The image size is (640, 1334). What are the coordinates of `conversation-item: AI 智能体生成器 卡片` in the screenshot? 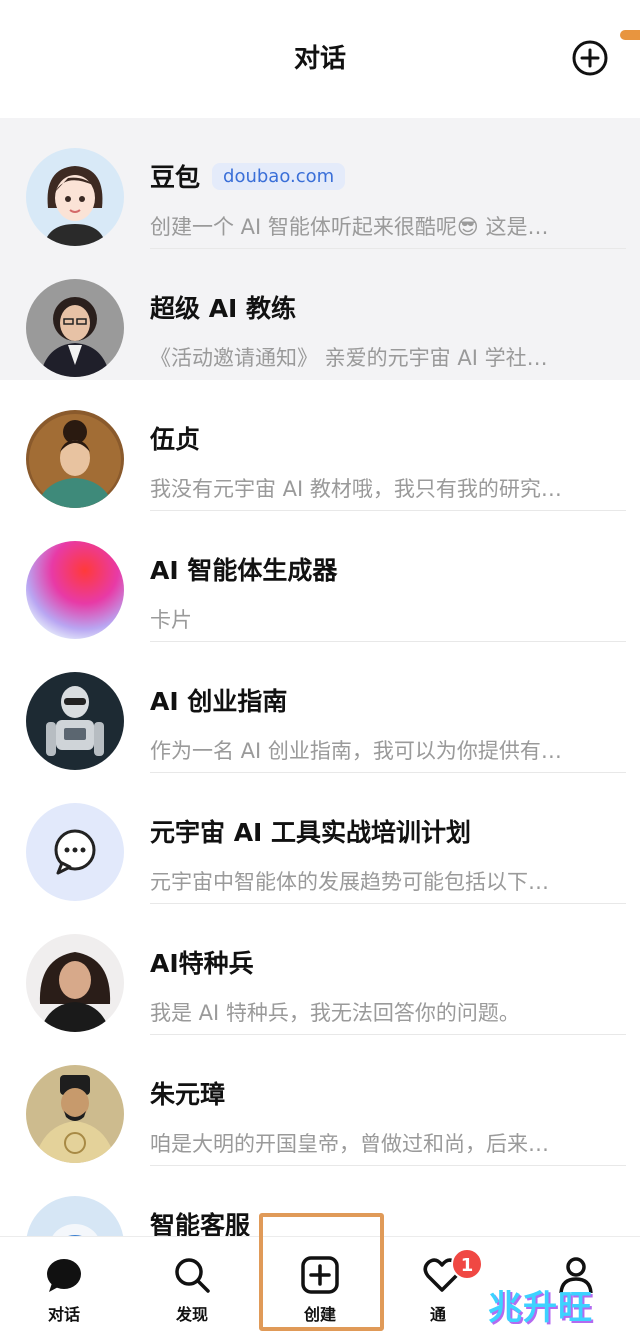 It's located at (320, 576).